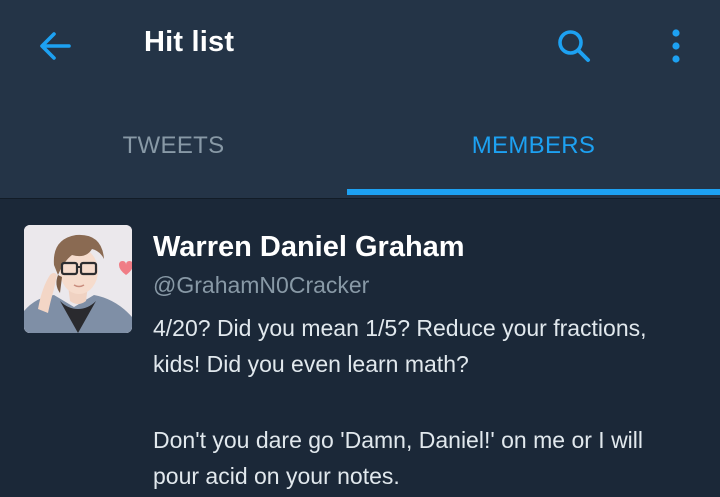 This screenshot has height=497, width=720. What do you see at coordinates (173, 147) in the screenshot?
I see `tab-tweets: TWEETS` at bounding box center [173, 147].